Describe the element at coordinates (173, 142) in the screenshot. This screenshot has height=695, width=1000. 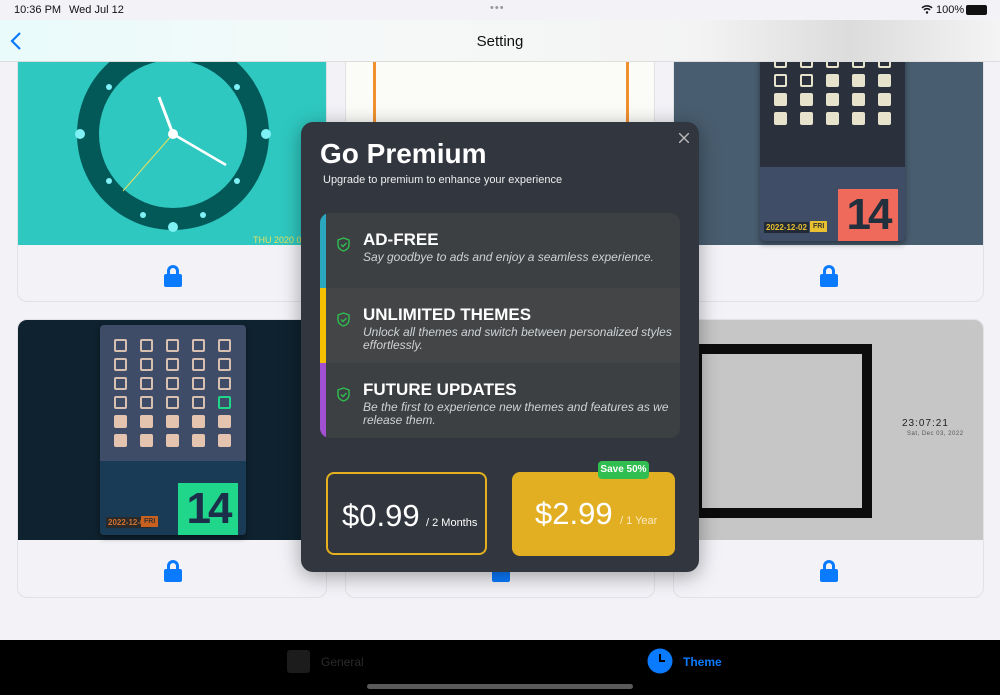
I see `clock-face-preview` at that location.